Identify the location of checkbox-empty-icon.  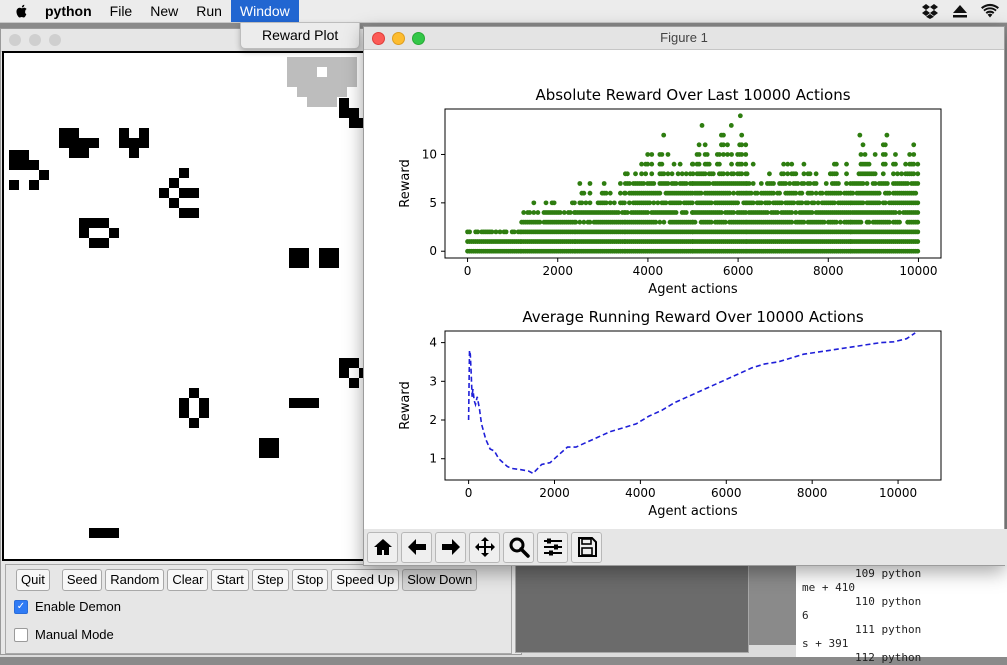
(21, 634).